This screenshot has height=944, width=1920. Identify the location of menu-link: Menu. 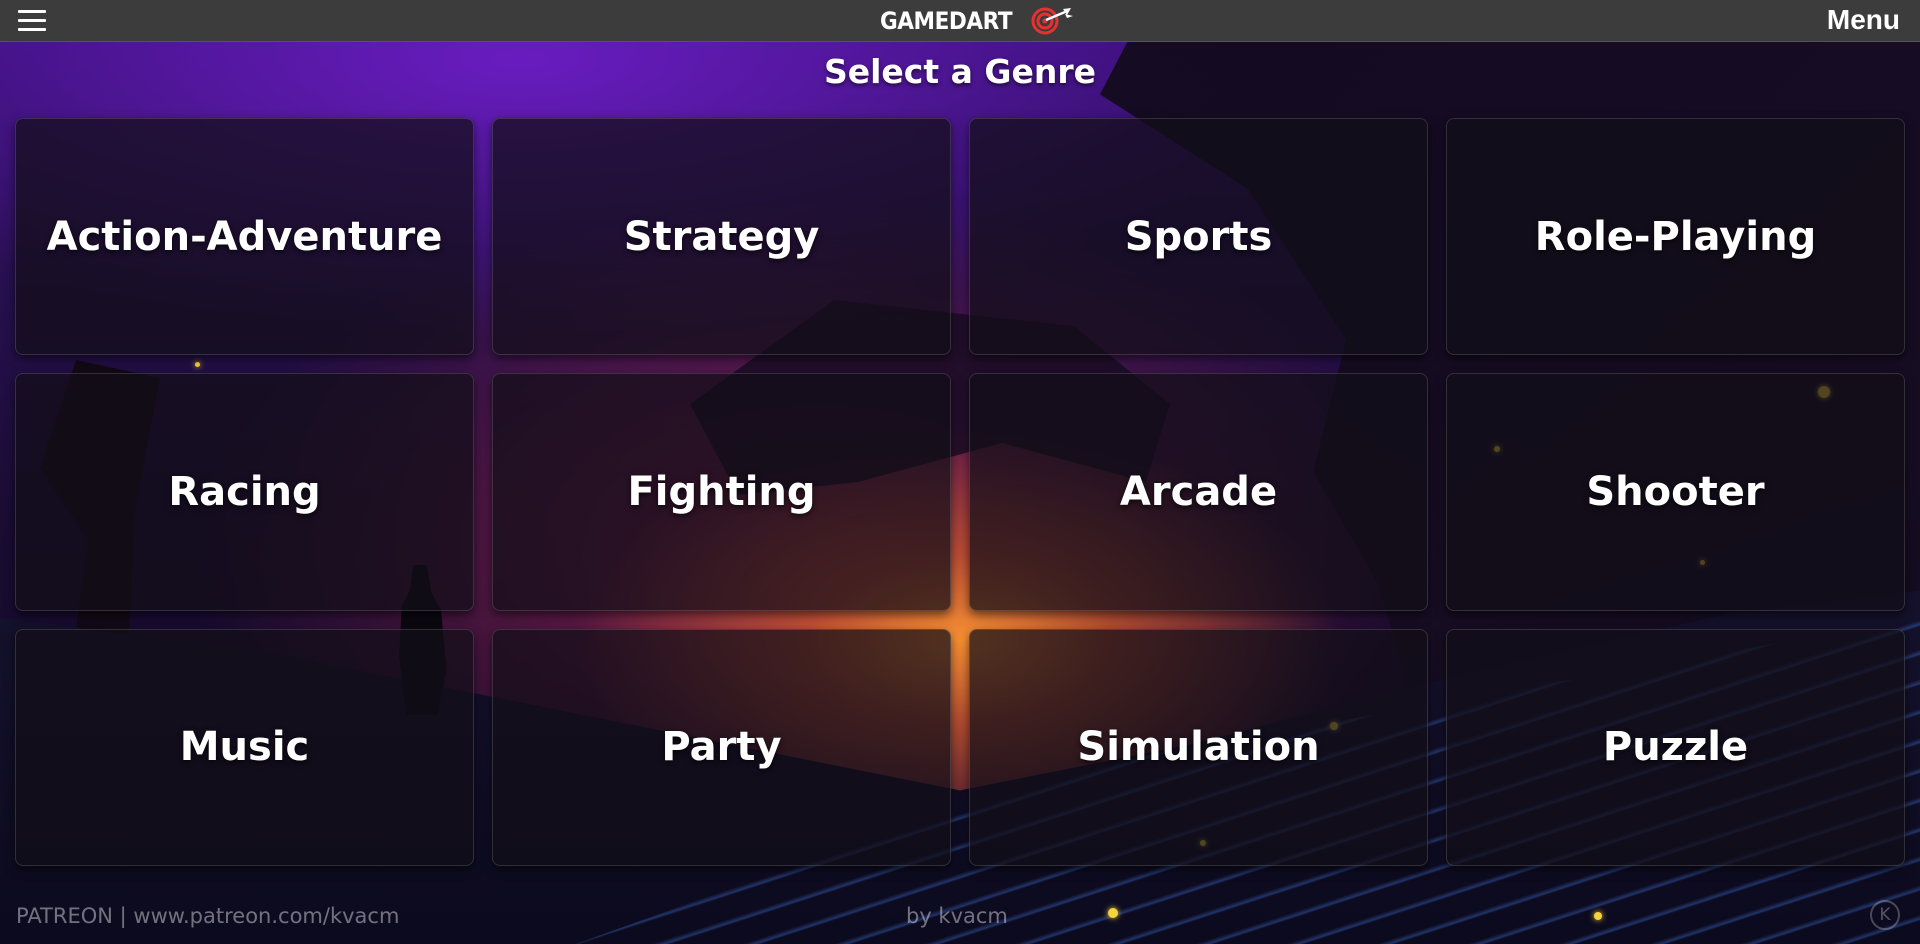
(1863, 20).